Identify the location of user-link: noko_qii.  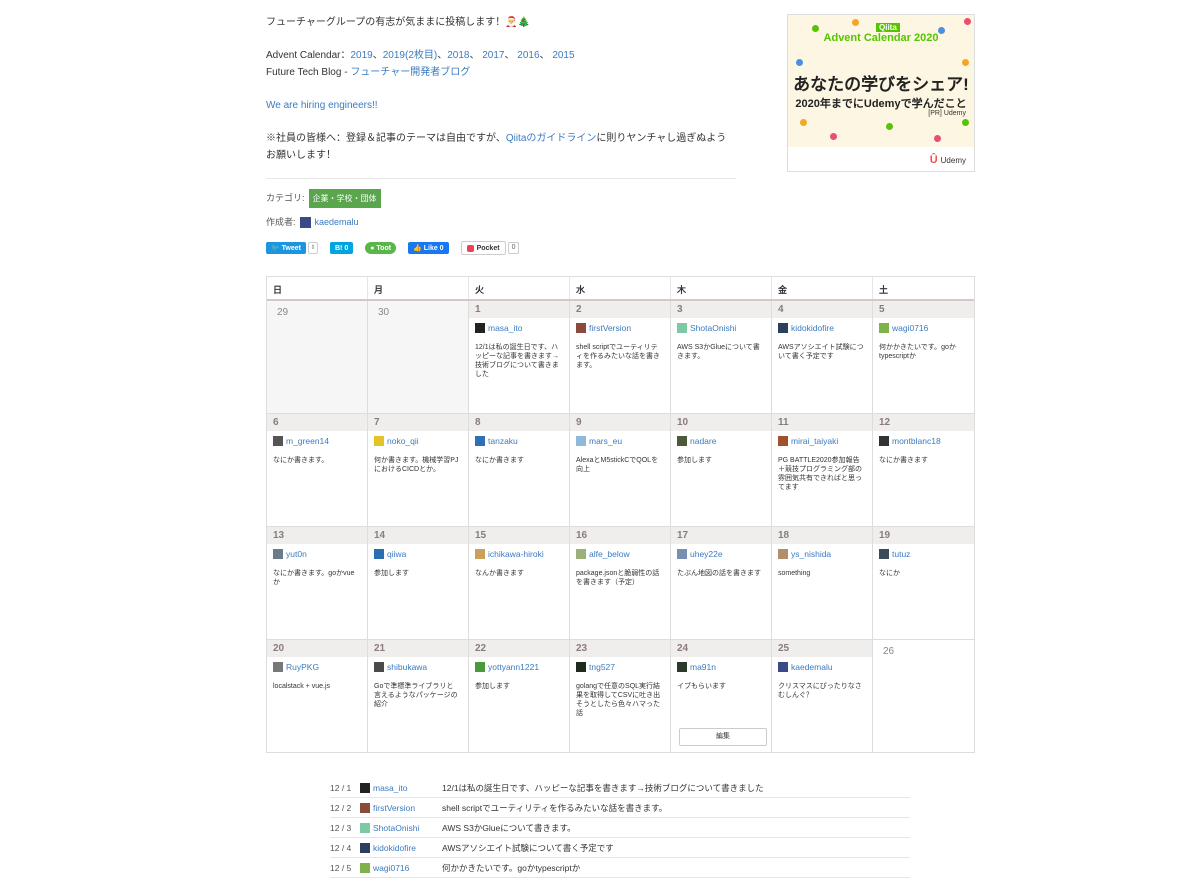
(403, 441).